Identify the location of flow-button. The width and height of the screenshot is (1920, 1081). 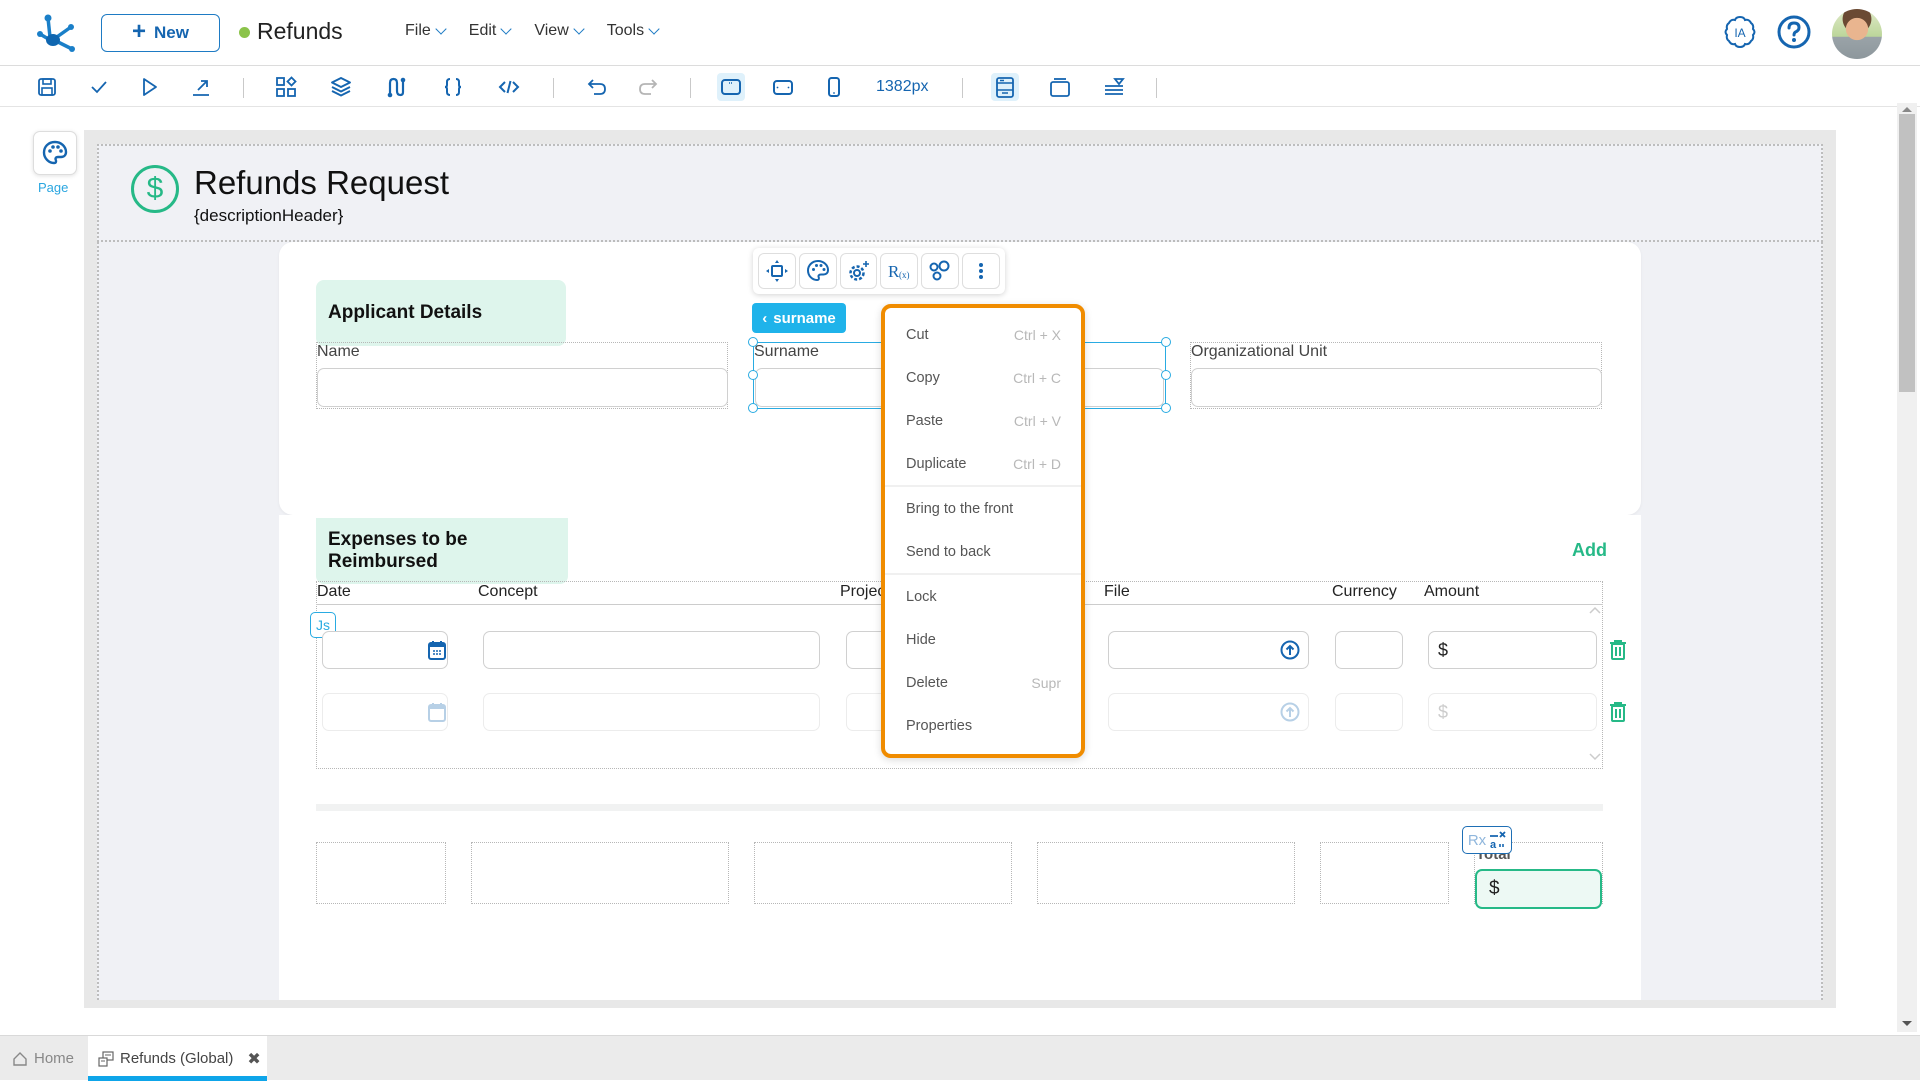
(396, 87).